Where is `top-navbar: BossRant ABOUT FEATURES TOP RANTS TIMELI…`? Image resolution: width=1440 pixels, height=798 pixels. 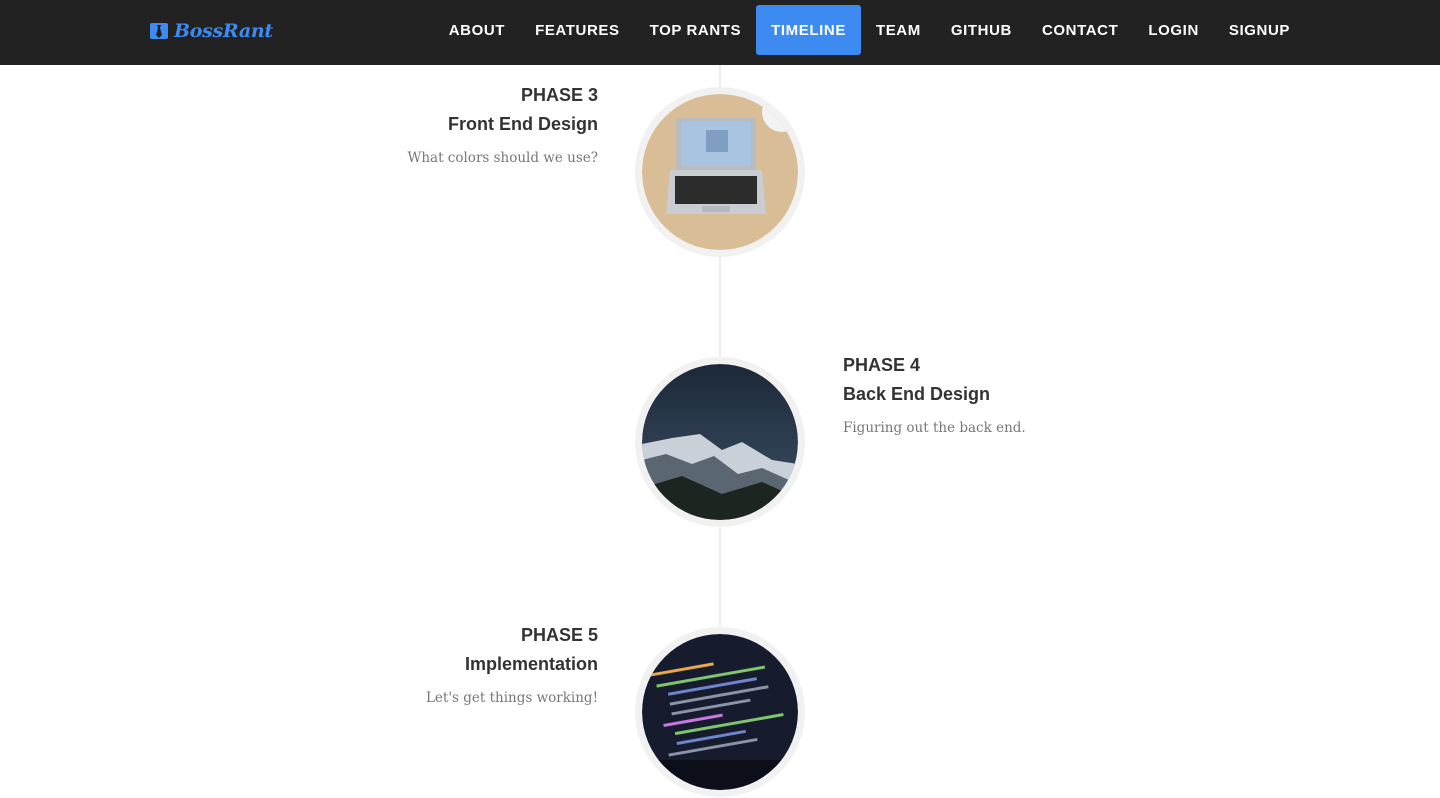 top-navbar: BossRant ABOUT FEATURES TOP RANTS TIMELI… is located at coordinates (720, 32).